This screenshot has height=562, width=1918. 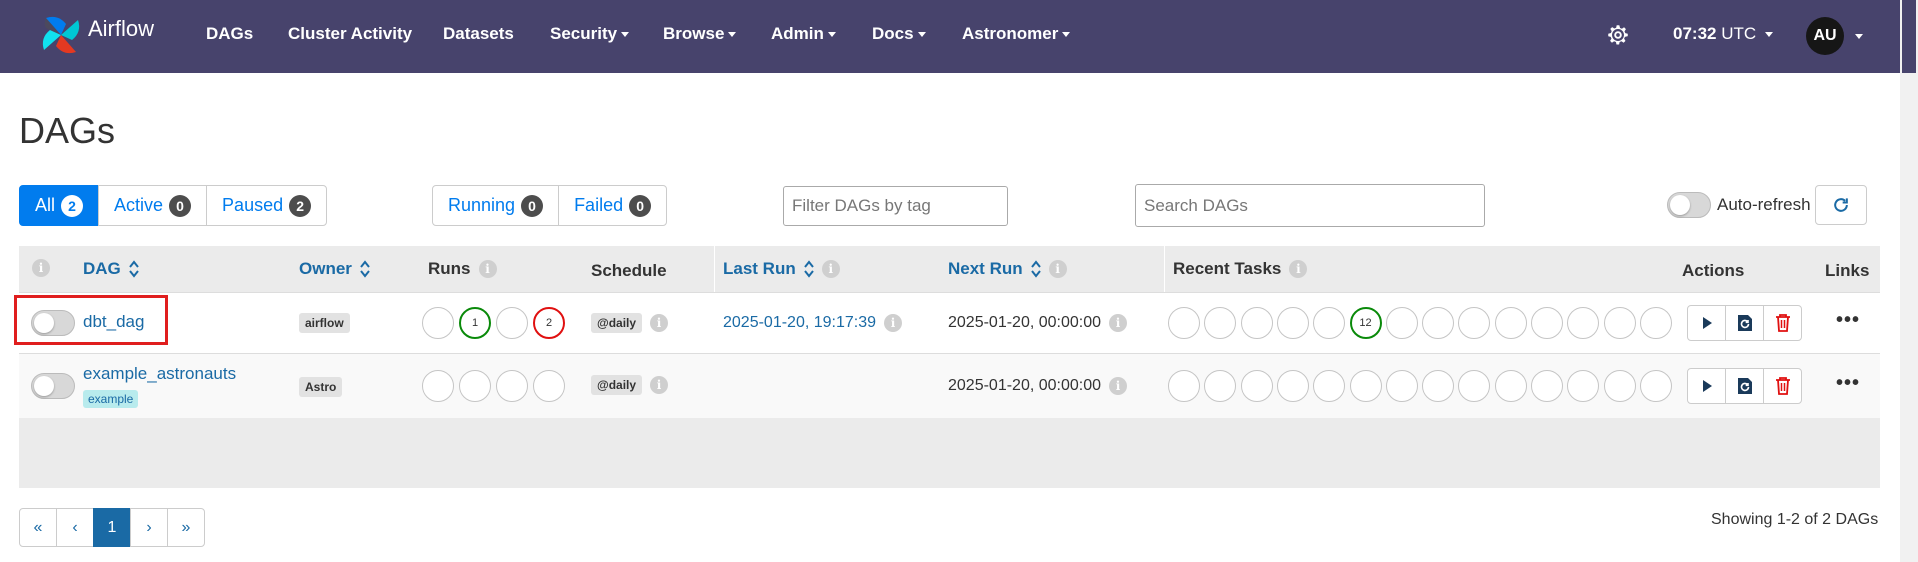 I want to click on dag-id-link: example_astronauts, so click(x=159, y=374).